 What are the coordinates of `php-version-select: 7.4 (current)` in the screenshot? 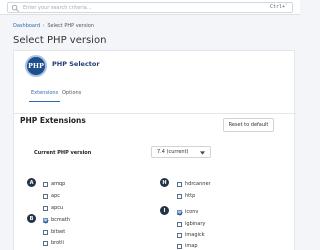 It's located at (181, 152).